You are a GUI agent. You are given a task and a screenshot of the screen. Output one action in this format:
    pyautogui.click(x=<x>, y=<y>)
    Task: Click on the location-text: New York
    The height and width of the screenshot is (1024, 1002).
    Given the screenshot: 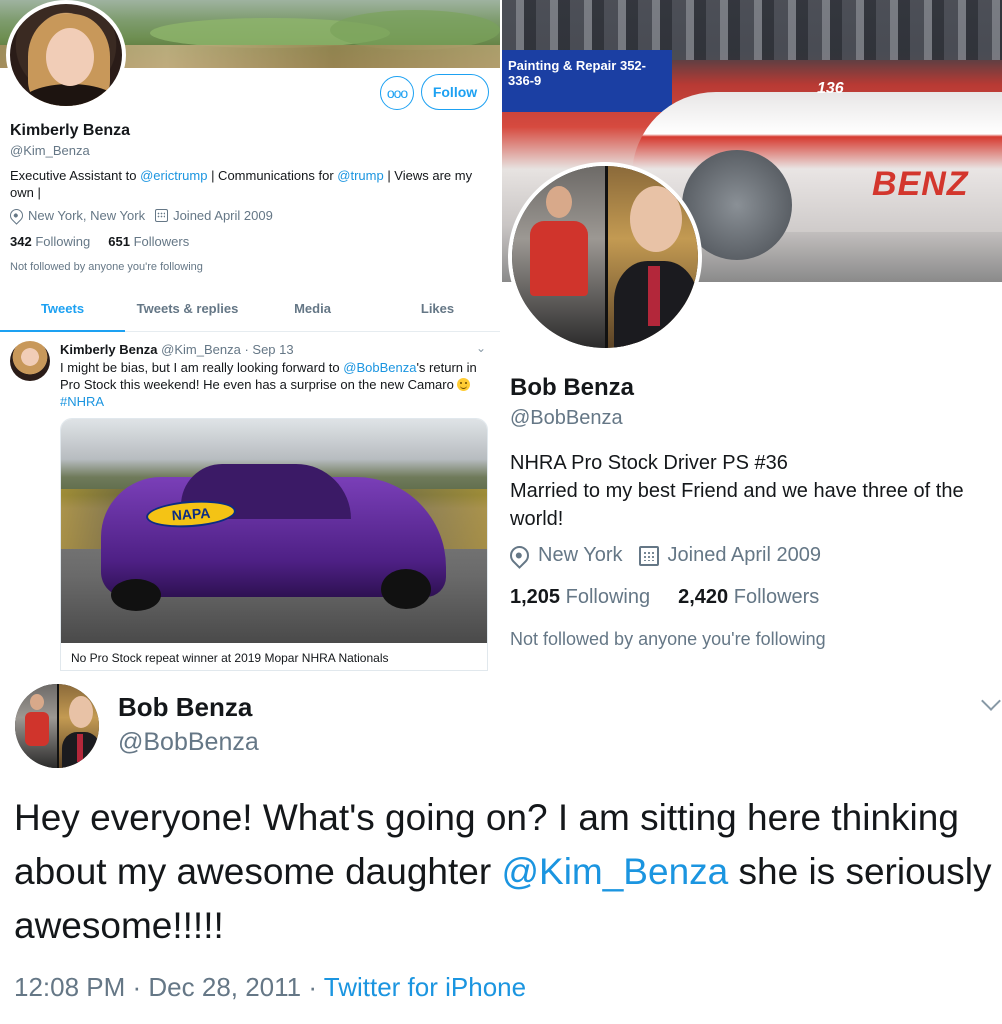 What is the action you would take?
    pyautogui.click(x=580, y=555)
    